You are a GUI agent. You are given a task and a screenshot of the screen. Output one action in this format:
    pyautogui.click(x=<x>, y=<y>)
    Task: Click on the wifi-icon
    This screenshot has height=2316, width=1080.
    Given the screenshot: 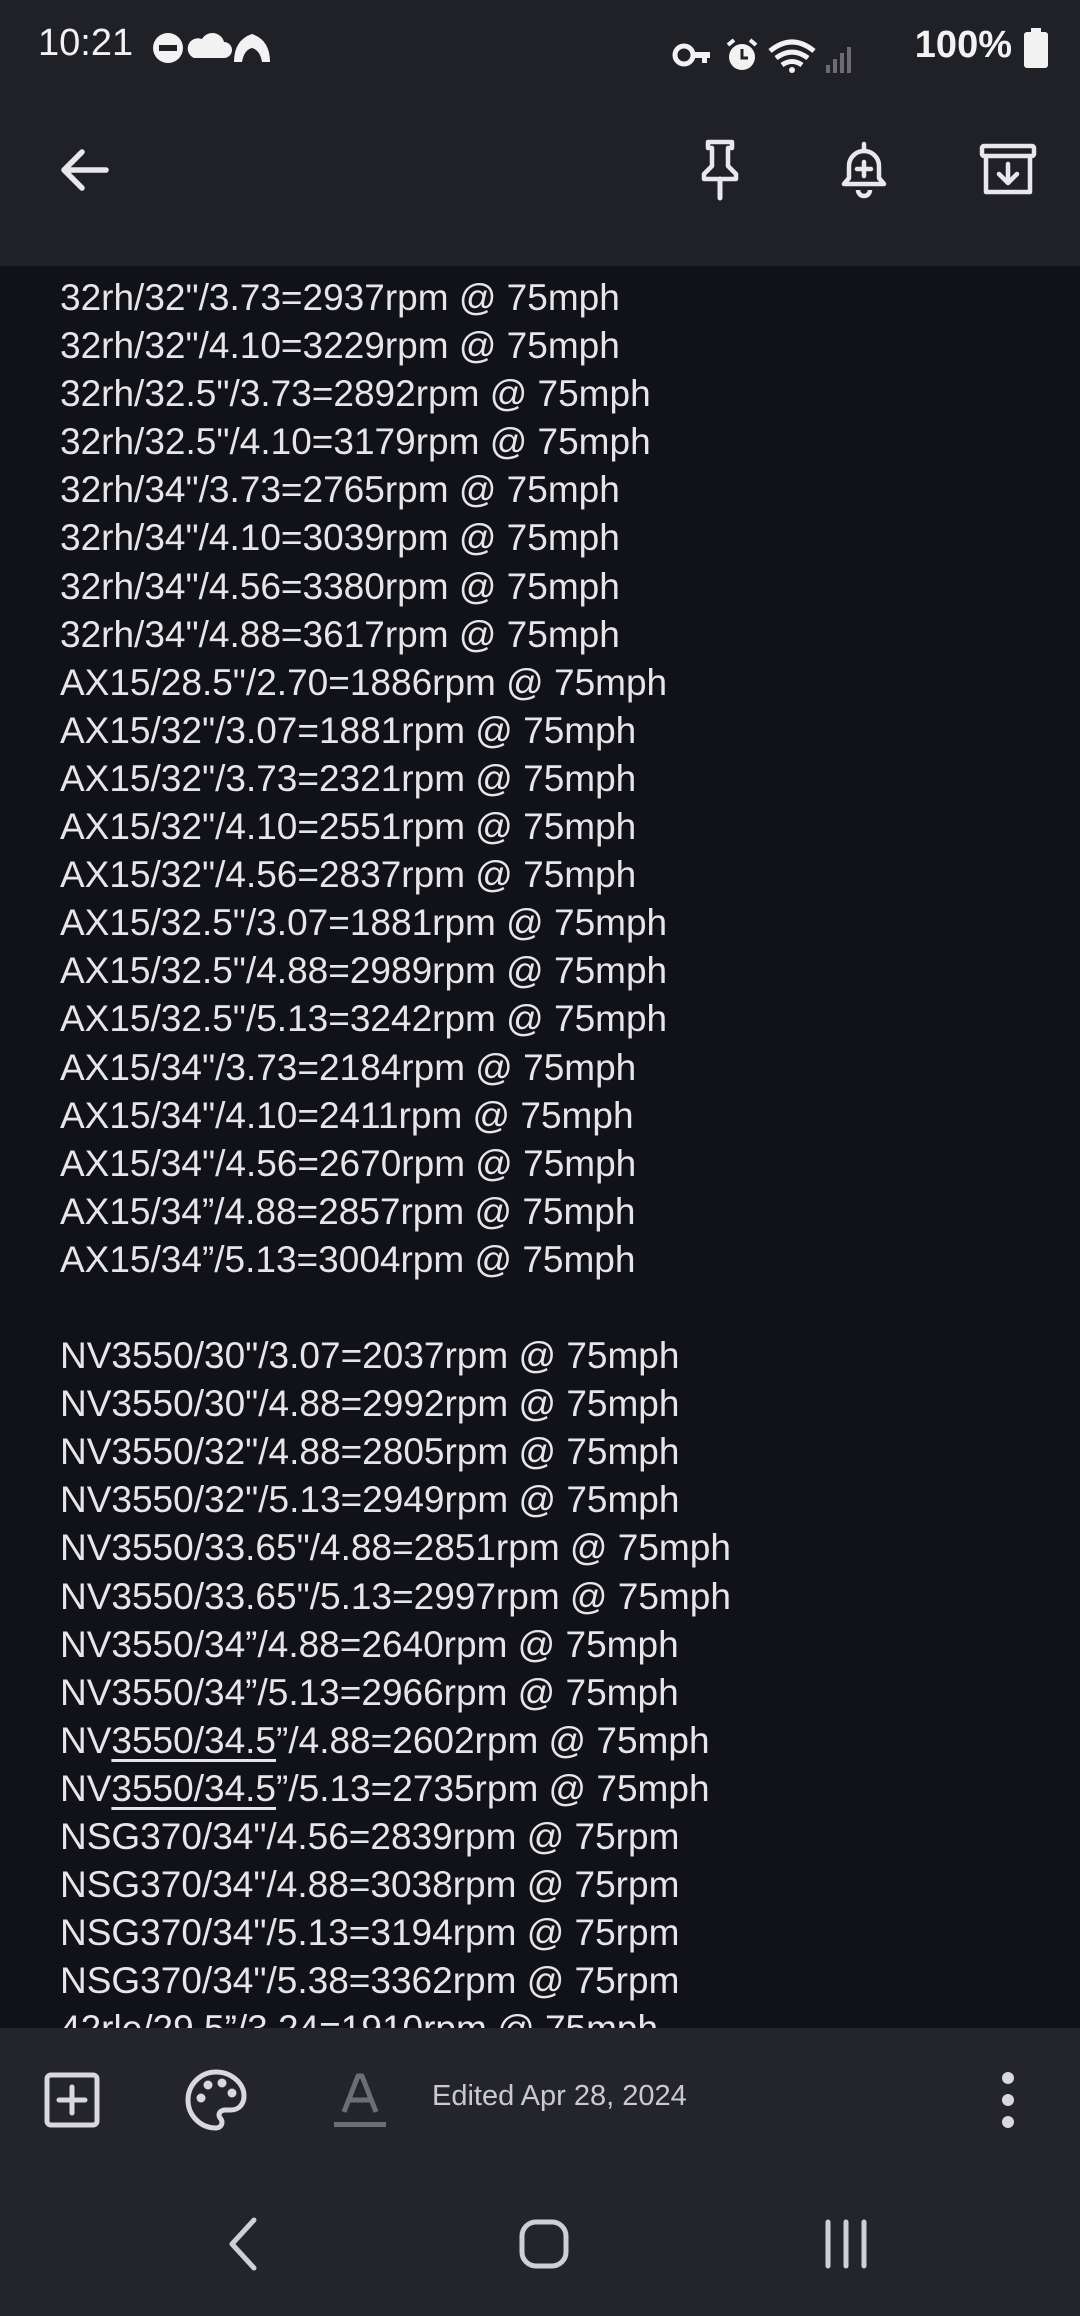 What is the action you would take?
    pyautogui.click(x=792, y=56)
    